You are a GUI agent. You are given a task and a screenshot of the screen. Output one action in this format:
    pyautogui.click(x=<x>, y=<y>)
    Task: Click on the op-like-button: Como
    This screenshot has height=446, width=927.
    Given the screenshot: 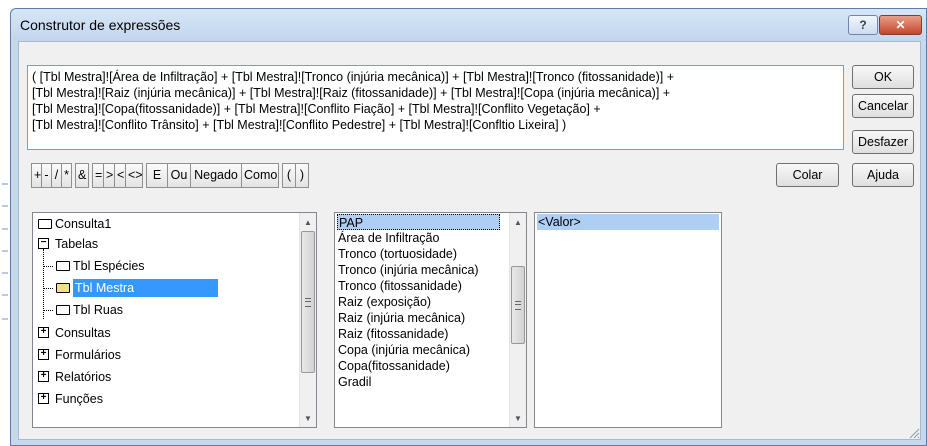 What is the action you would take?
    pyautogui.click(x=260, y=175)
    